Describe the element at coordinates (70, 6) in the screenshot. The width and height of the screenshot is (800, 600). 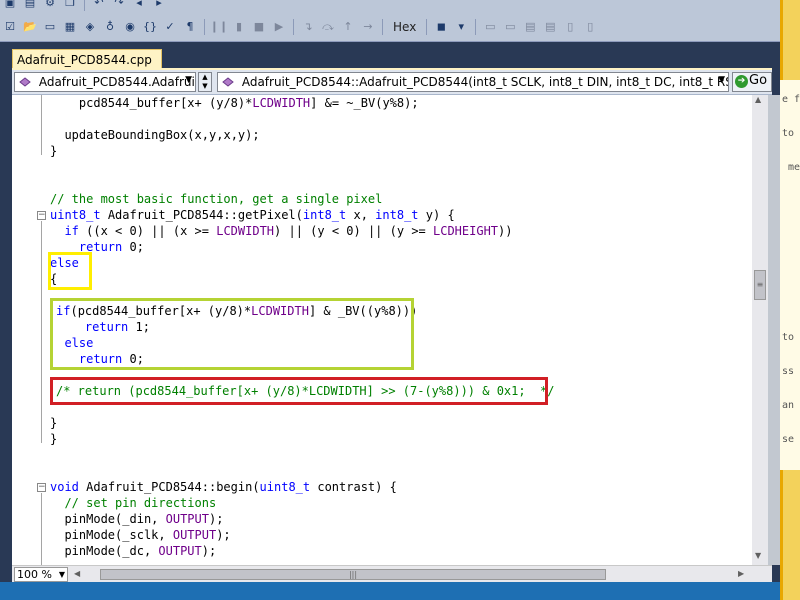
I see `copy-icon: ❐` at that location.